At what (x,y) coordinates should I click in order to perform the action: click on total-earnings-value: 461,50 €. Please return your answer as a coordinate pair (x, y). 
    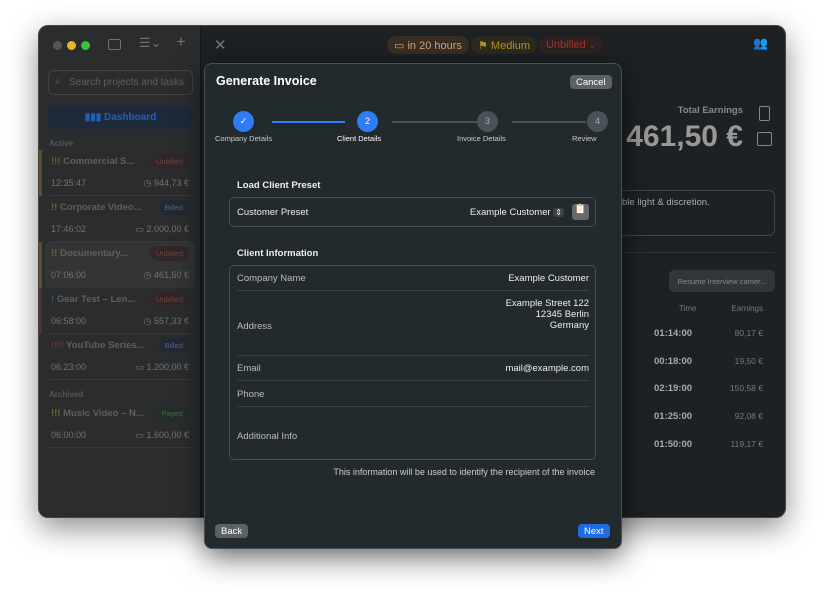
    Looking at the image, I should click on (684, 136).